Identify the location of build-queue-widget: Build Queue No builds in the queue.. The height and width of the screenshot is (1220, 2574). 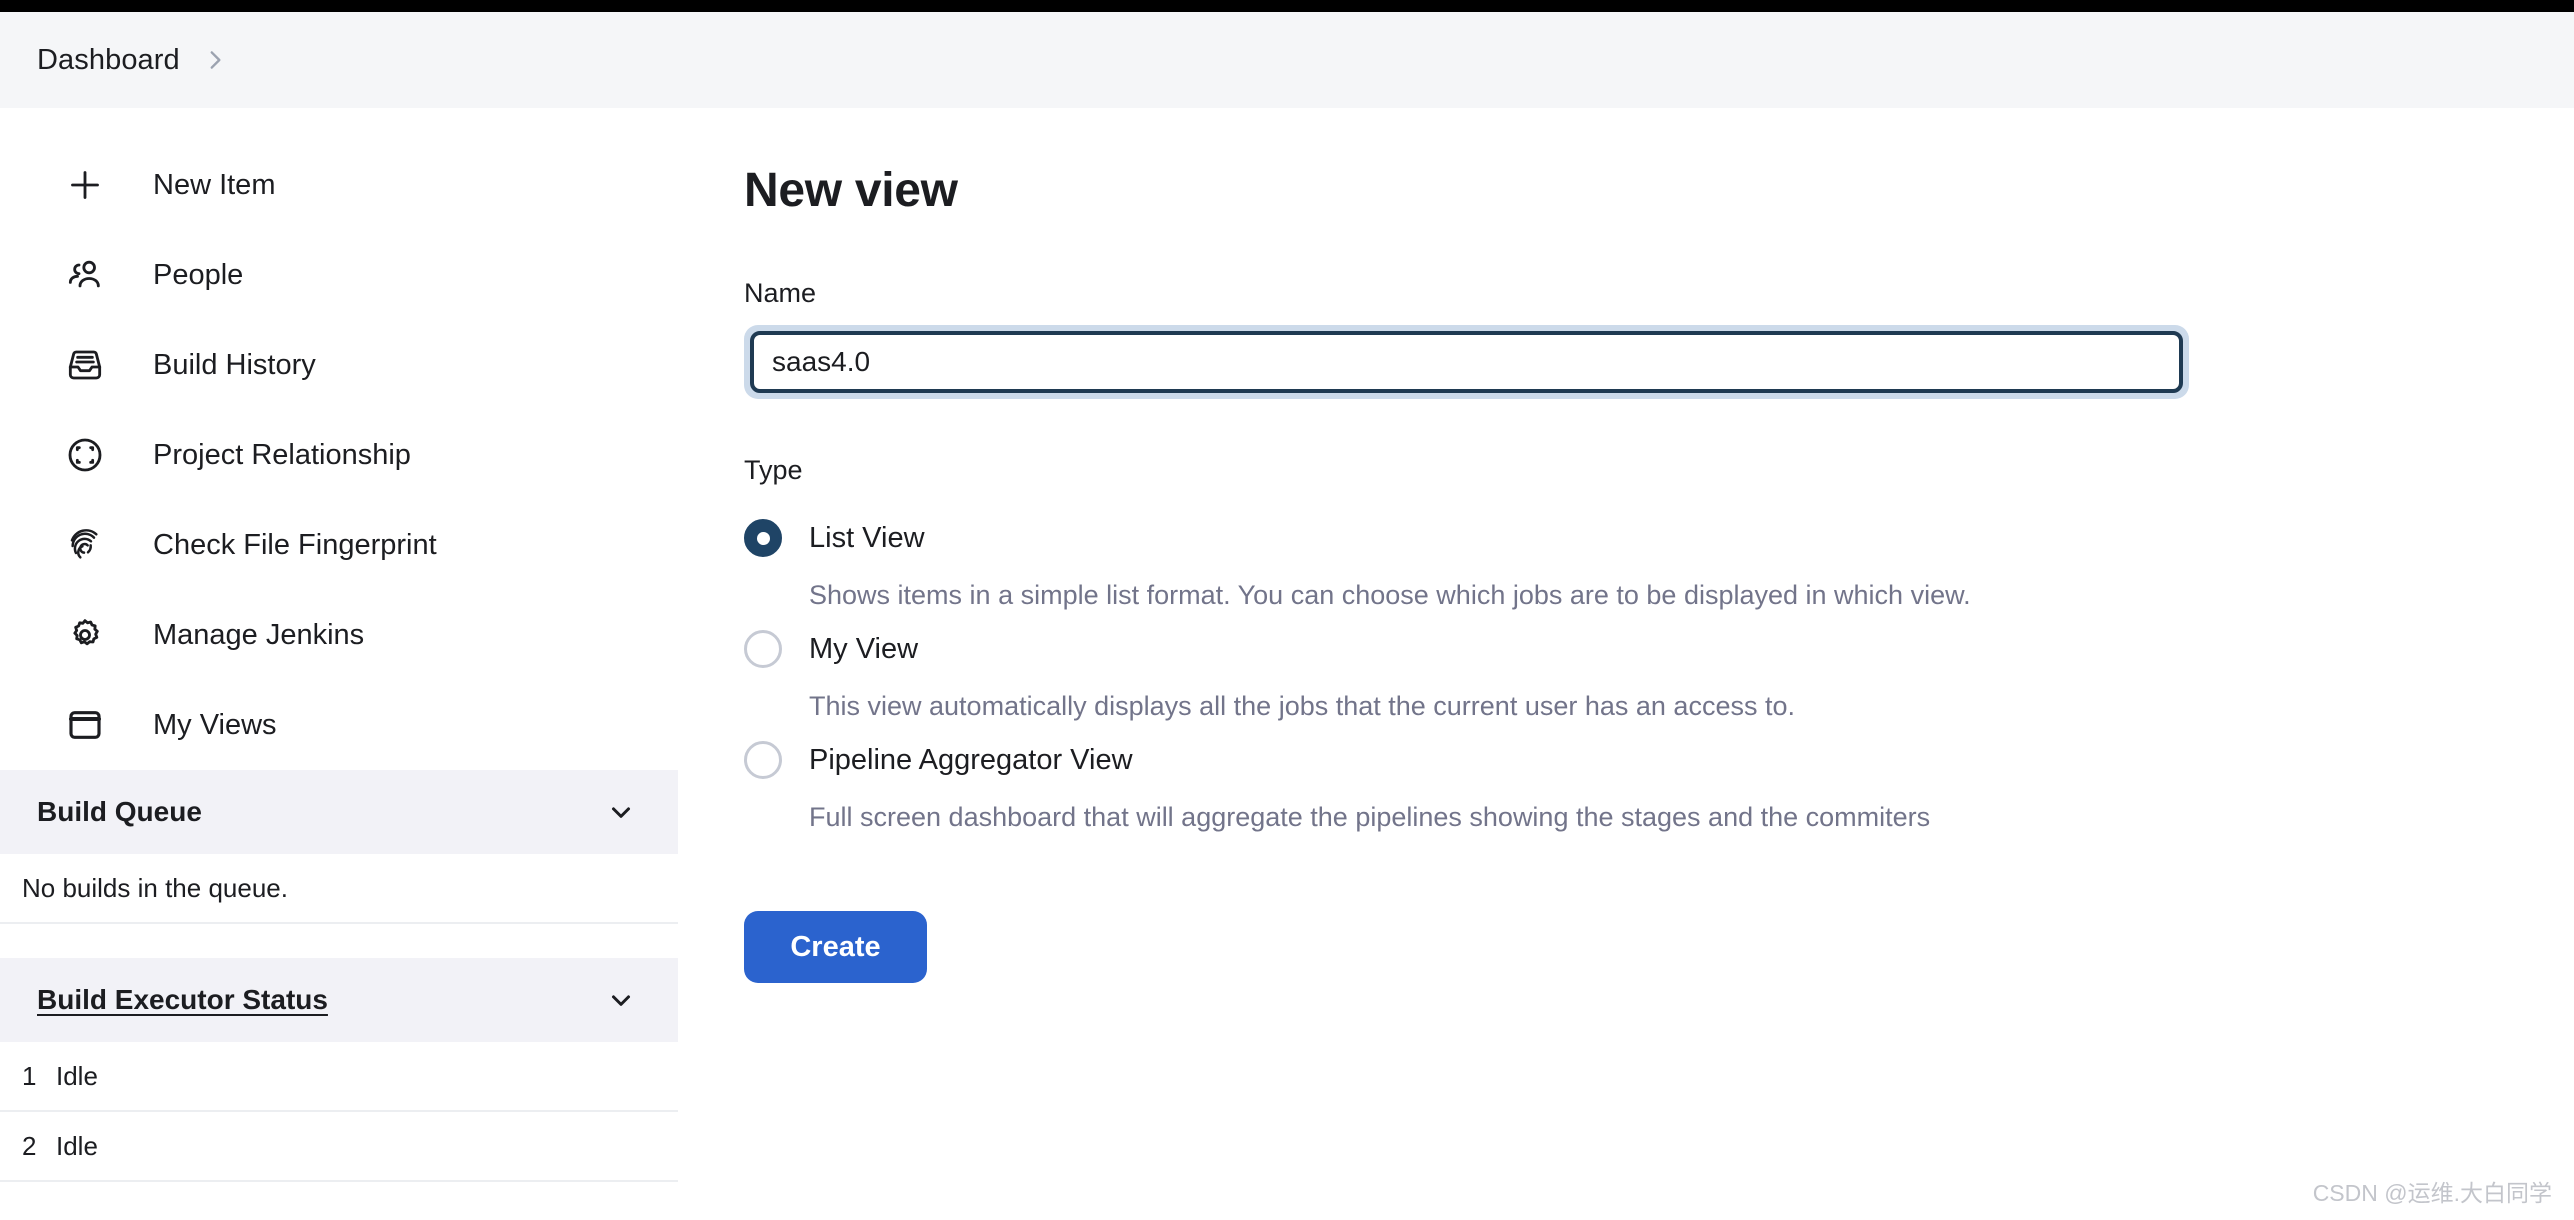
(339, 864).